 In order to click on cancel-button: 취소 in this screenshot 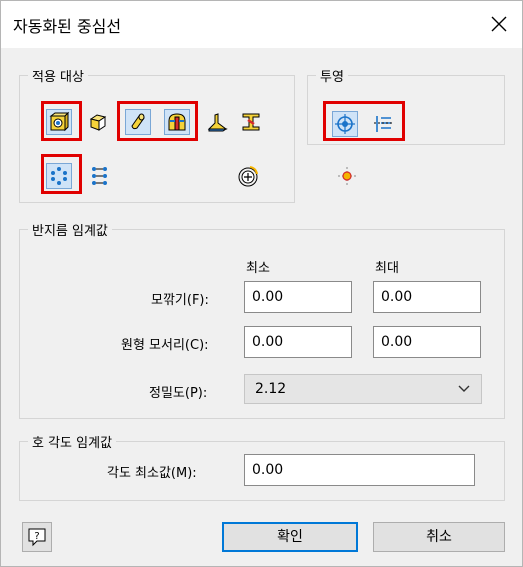, I will do `click(439, 537)`.